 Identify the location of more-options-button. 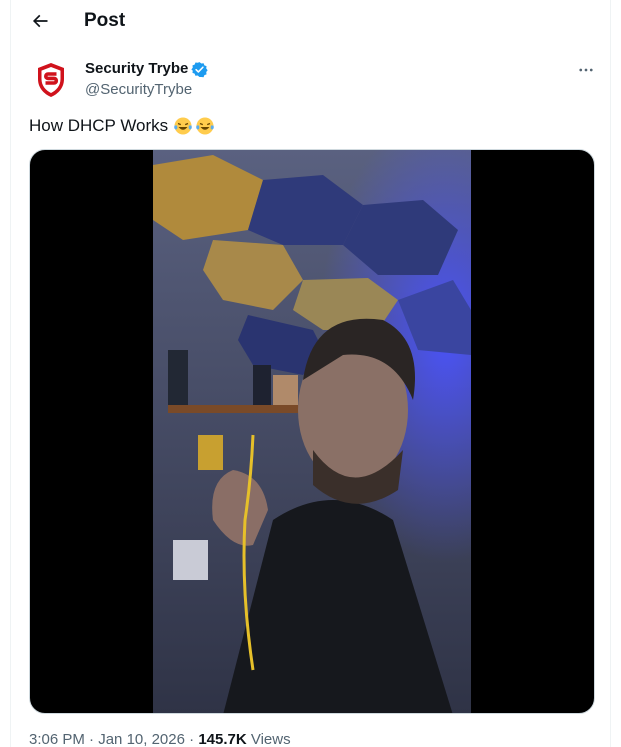
(586, 70).